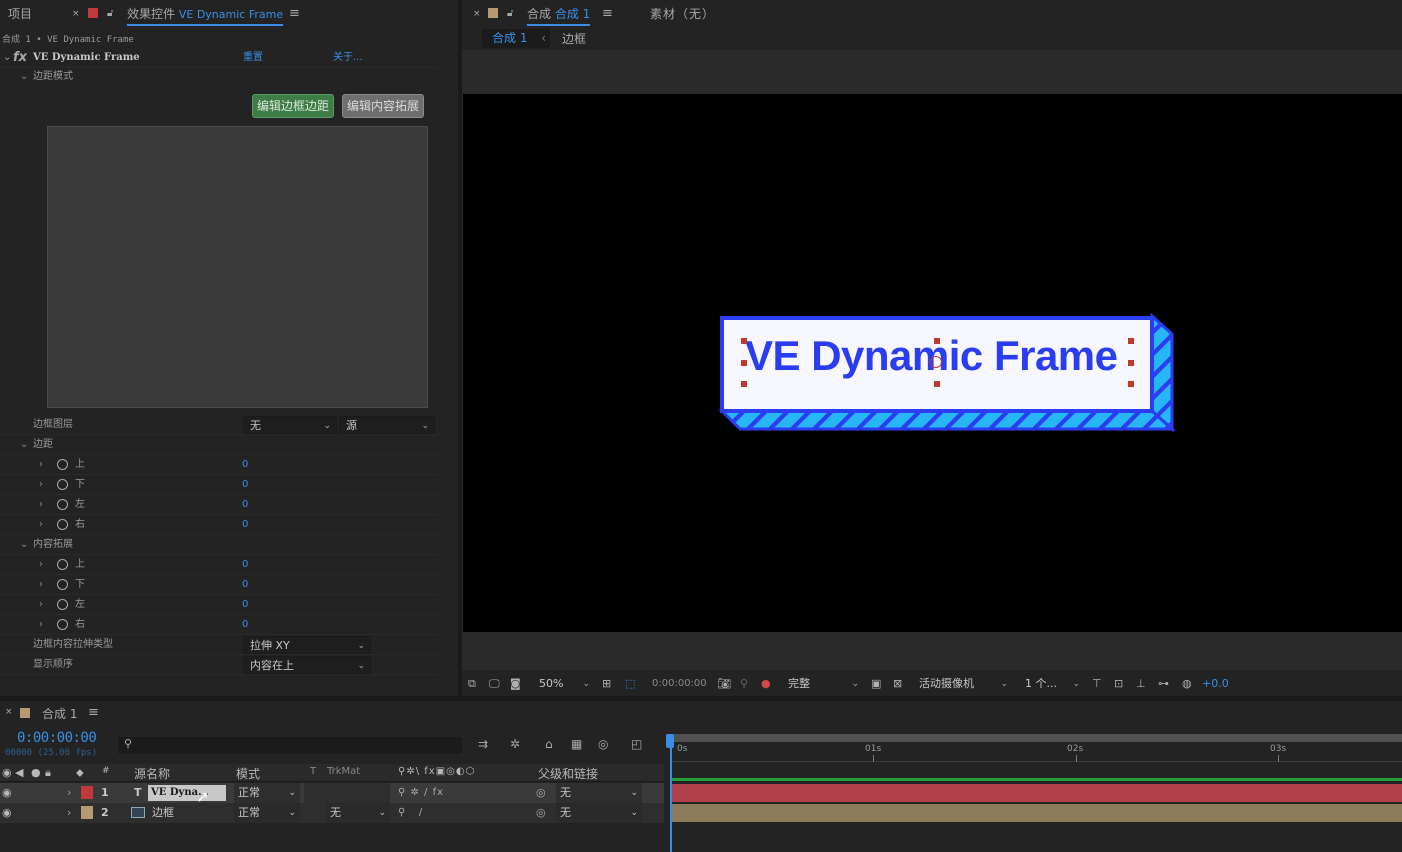 The height and width of the screenshot is (852, 1402). What do you see at coordinates (7, 813) in the screenshot?
I see `eye-icon: ◉` at bounding box center [7, 813].